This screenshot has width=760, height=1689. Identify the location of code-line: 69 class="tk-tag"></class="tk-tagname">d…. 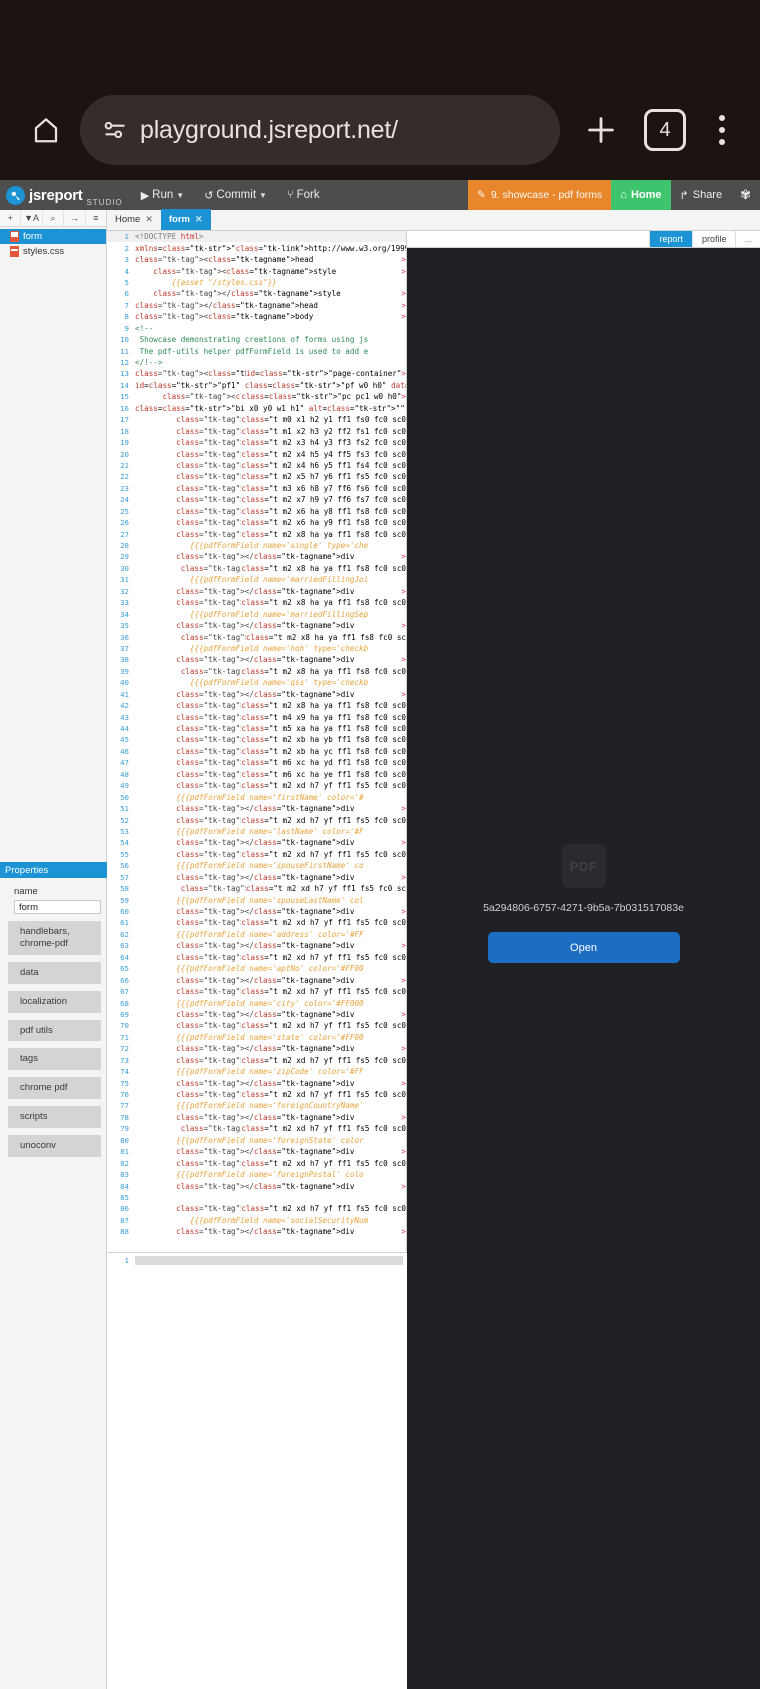
(256, 1014).